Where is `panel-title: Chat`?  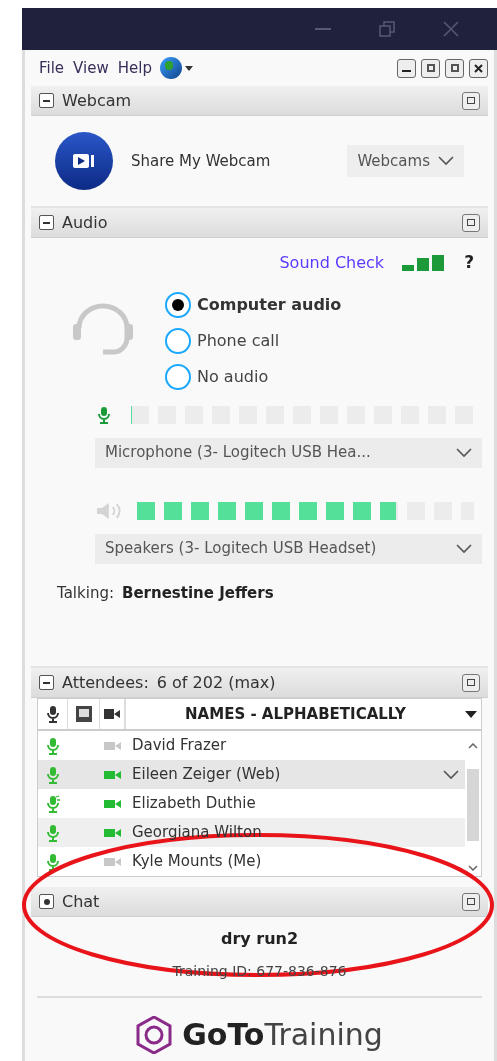 panel-title: Chat is located at coordinates (81, 901).